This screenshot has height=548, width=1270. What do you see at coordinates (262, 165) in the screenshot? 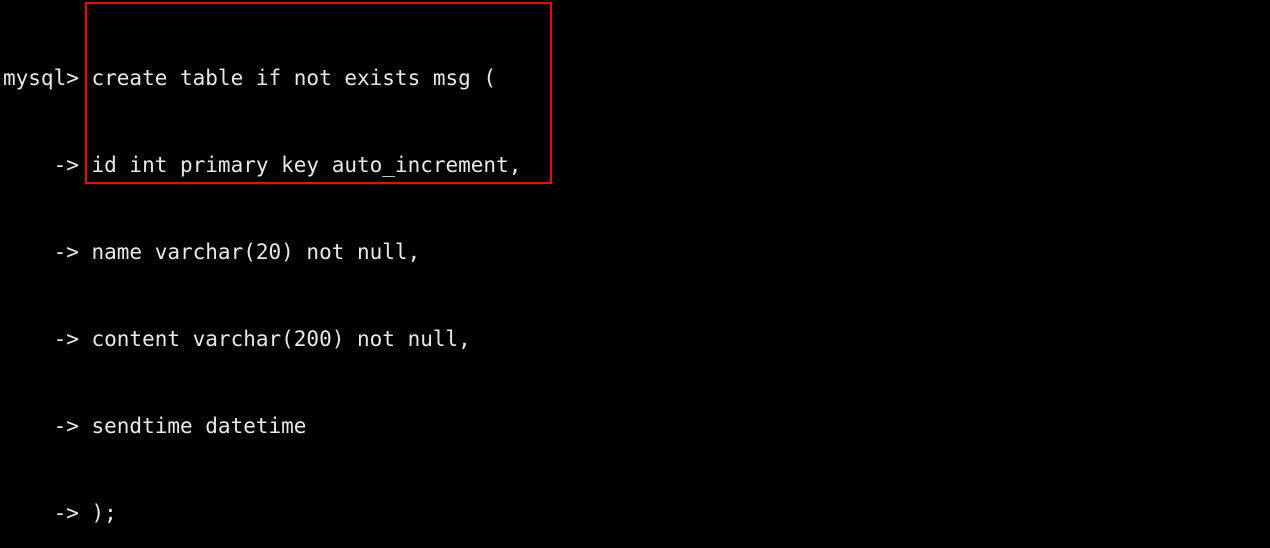
I see `console-line-1: -> id int primary key auto_increment,` at bounding box center [262, 165].